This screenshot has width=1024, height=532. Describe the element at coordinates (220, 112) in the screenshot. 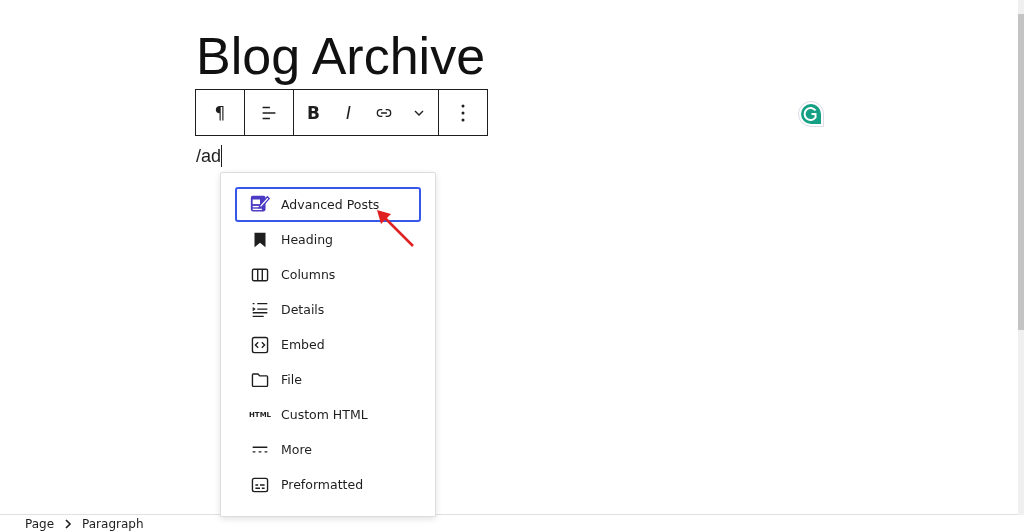

I see `paragraph-button: ¶` at that location.